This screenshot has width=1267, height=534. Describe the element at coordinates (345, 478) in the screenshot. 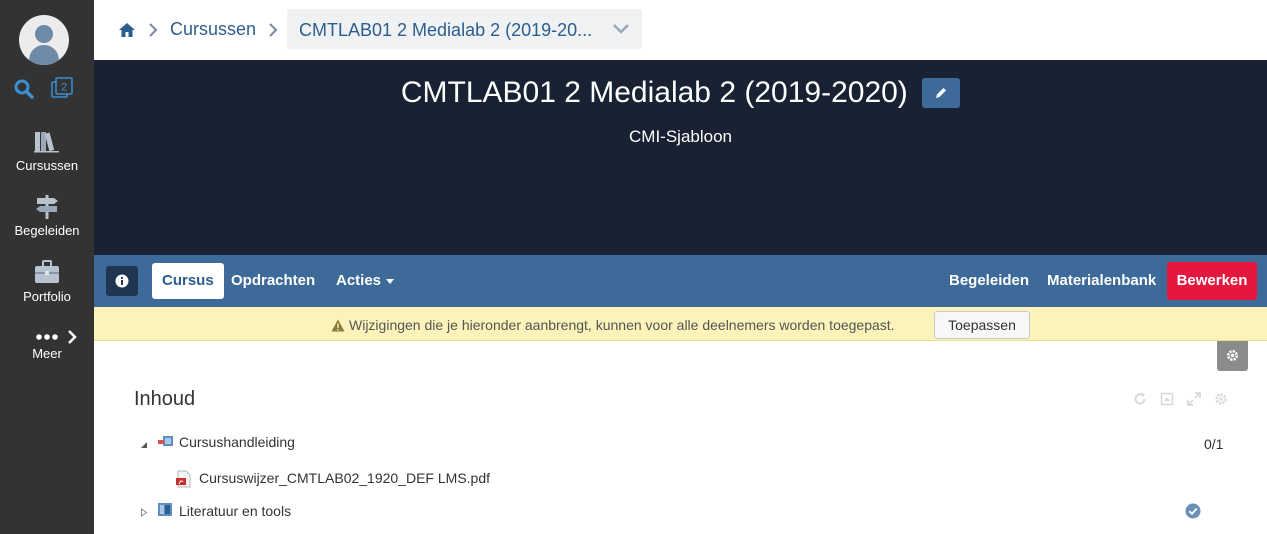

I see `tree-item-label: Cursuswijzer_CMTLAB02_1920_DEF LMS.pdf` at that location.